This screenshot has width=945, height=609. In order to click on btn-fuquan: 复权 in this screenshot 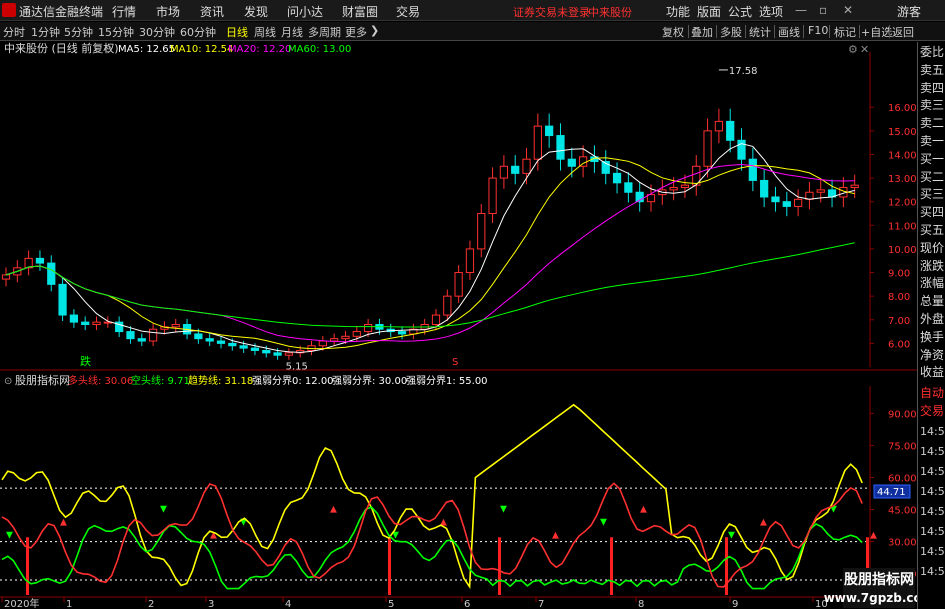, I will do `click(673, 32)`.